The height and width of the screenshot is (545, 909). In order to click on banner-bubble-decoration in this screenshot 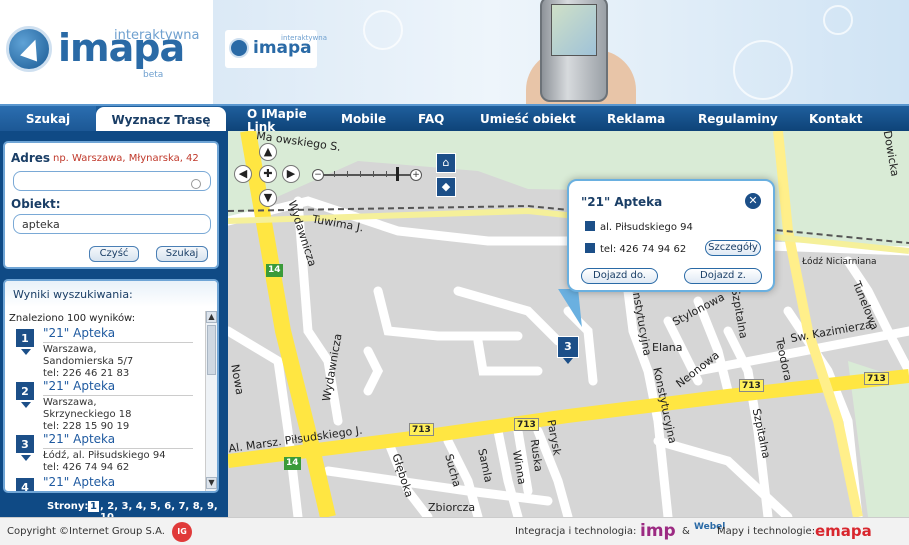, I will do `click(763, 70)`.